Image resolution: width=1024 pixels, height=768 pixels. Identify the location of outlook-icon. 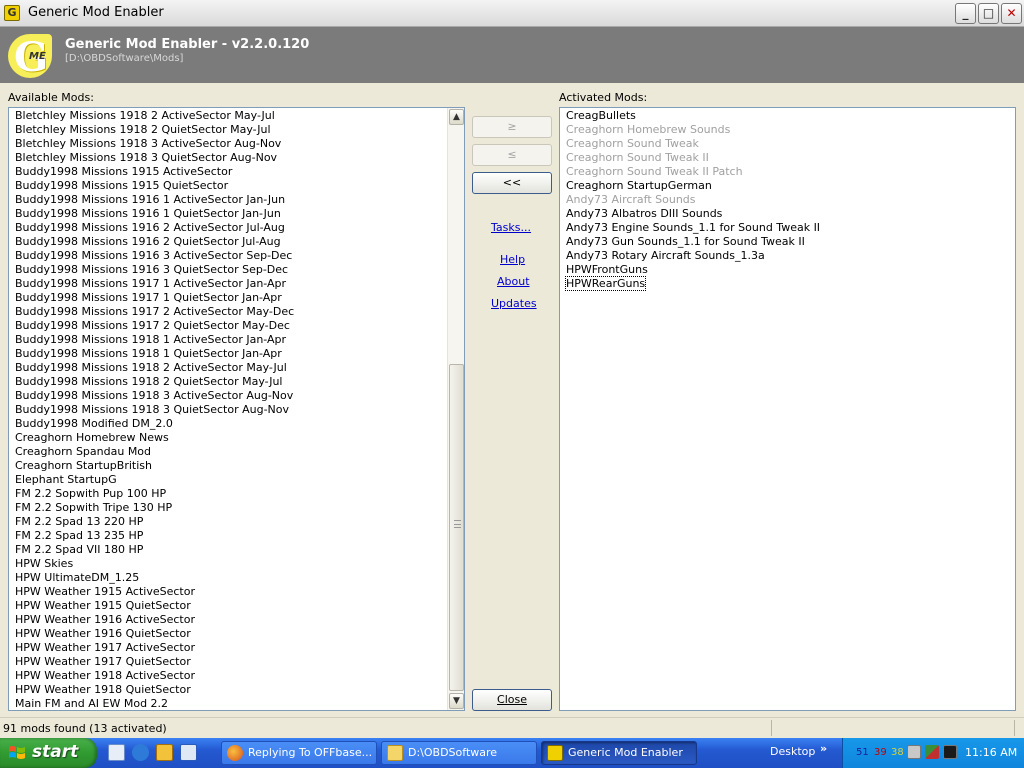
(188, 752).